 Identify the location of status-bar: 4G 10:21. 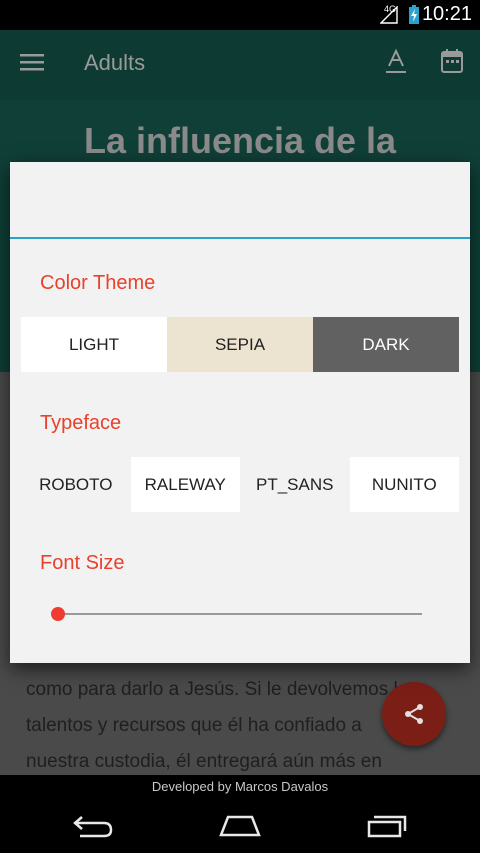
(240, 15).